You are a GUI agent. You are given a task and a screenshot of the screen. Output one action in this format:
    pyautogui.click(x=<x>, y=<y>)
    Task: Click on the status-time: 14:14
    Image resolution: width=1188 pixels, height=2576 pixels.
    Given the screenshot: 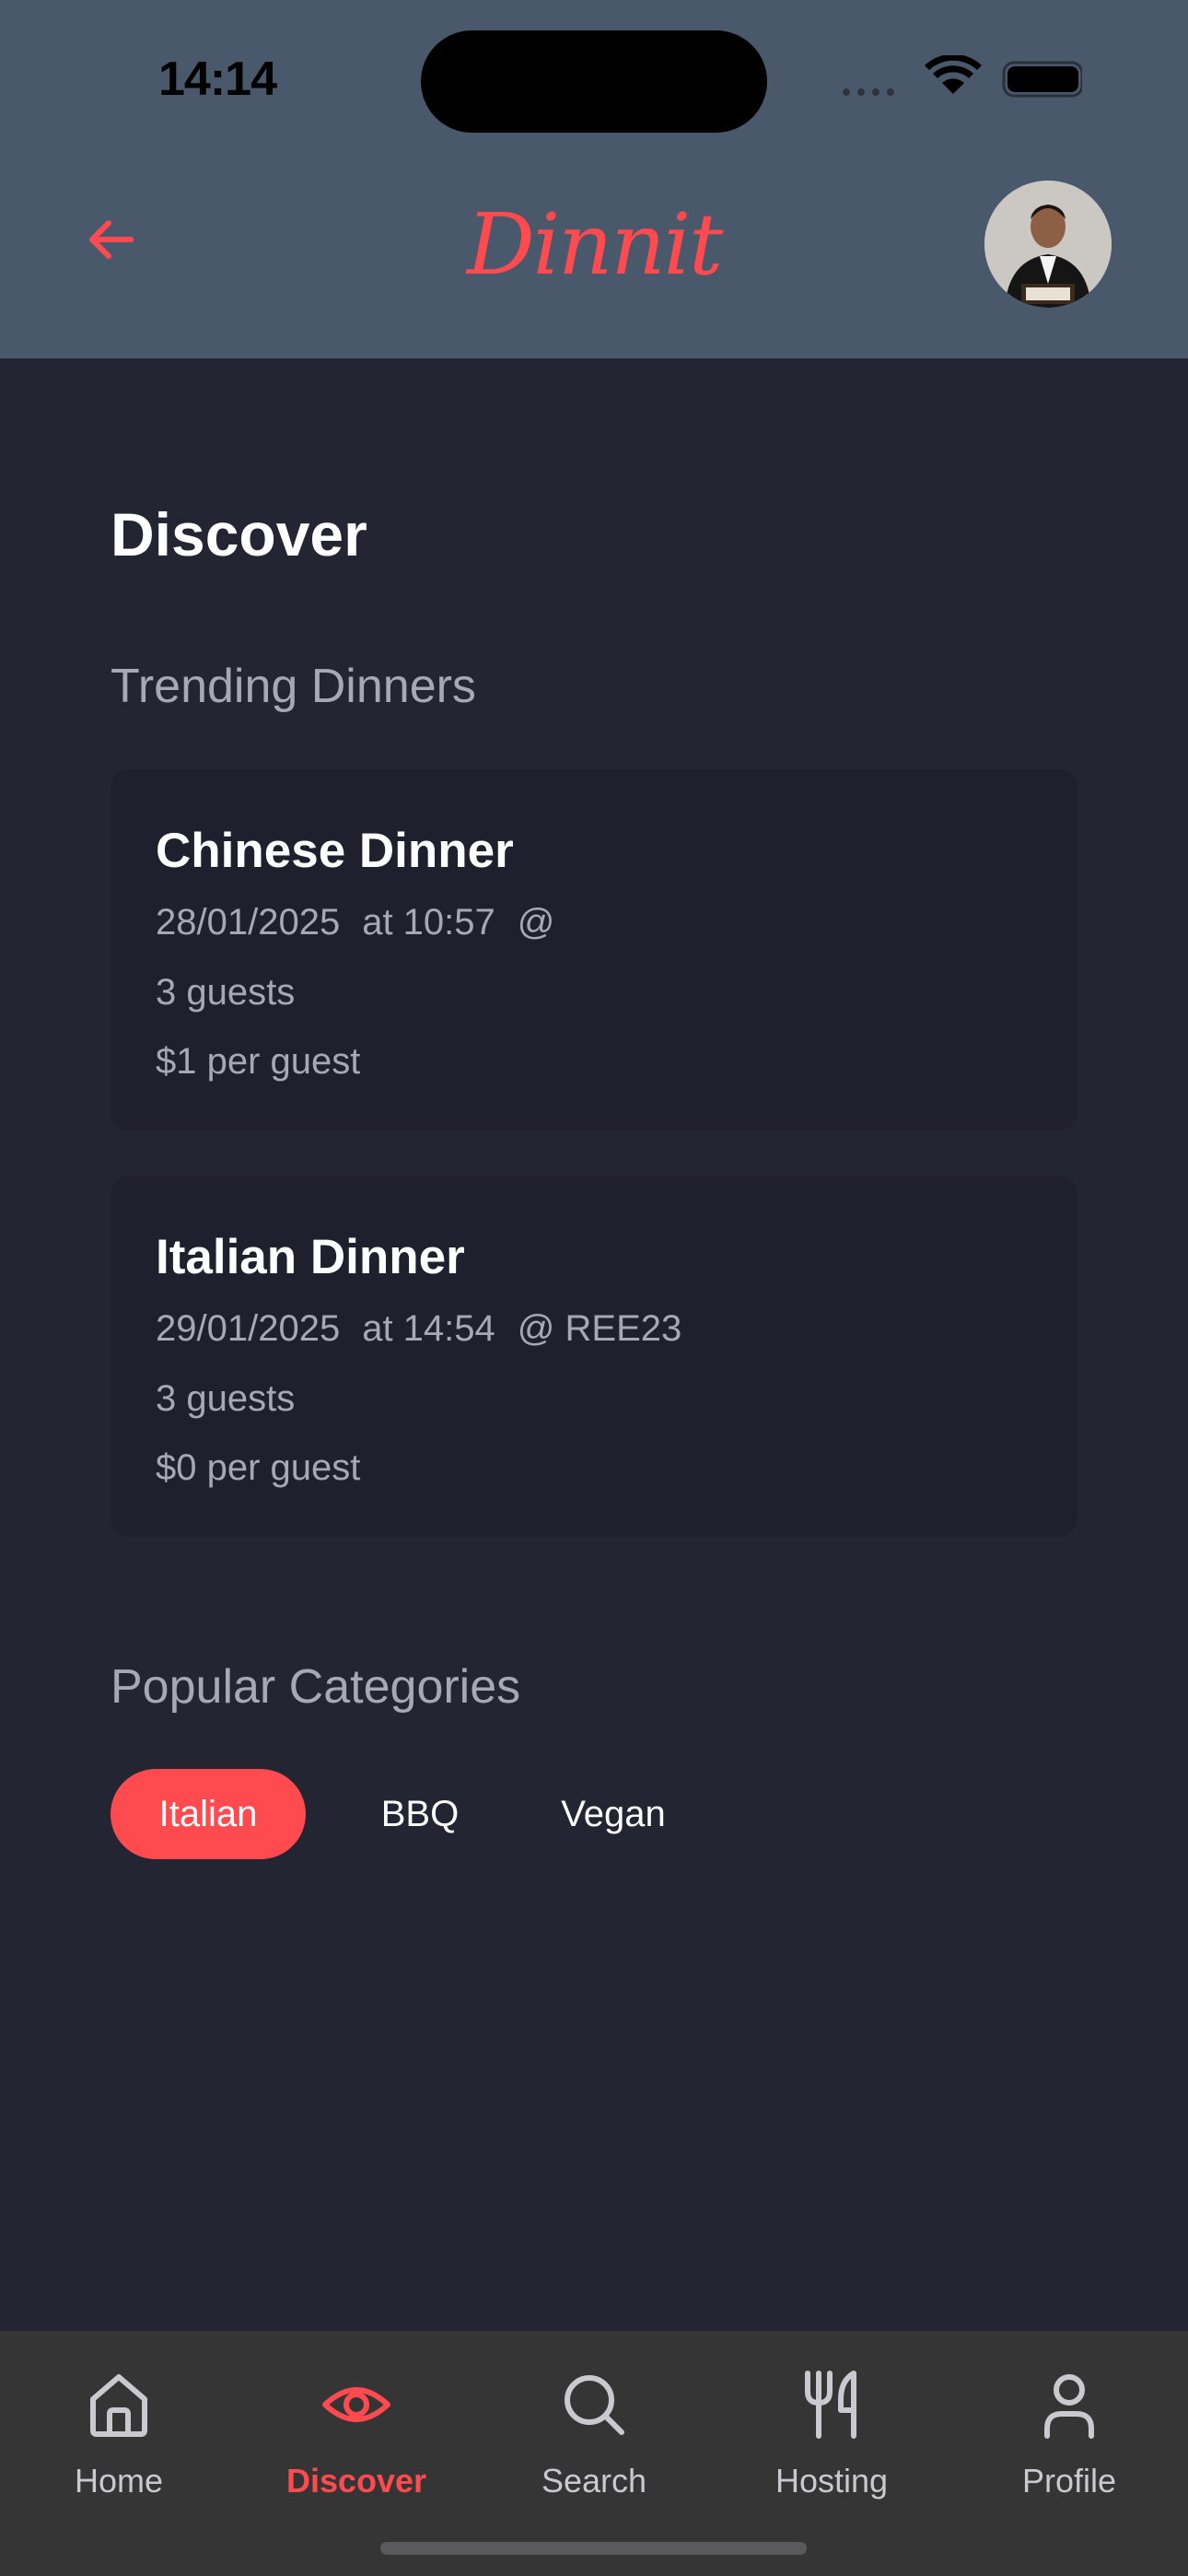 What is the action you would take?
    pyautogui.click(x=218, y=79)
    